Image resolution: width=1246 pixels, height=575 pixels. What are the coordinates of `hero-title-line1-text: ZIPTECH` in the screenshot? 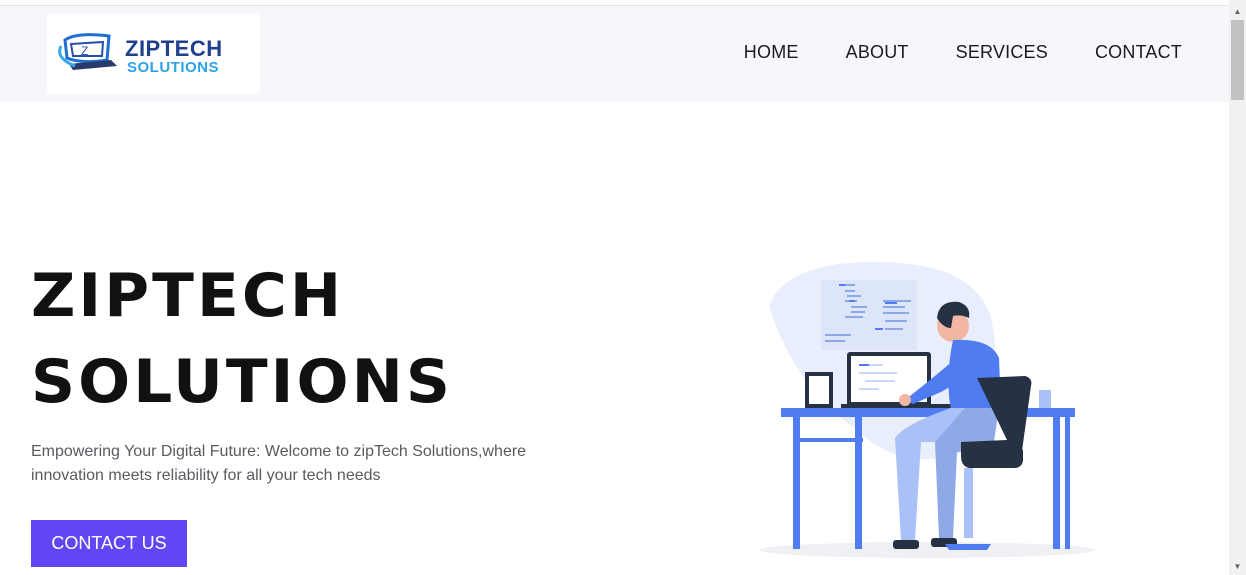 It's located at (188, 296).